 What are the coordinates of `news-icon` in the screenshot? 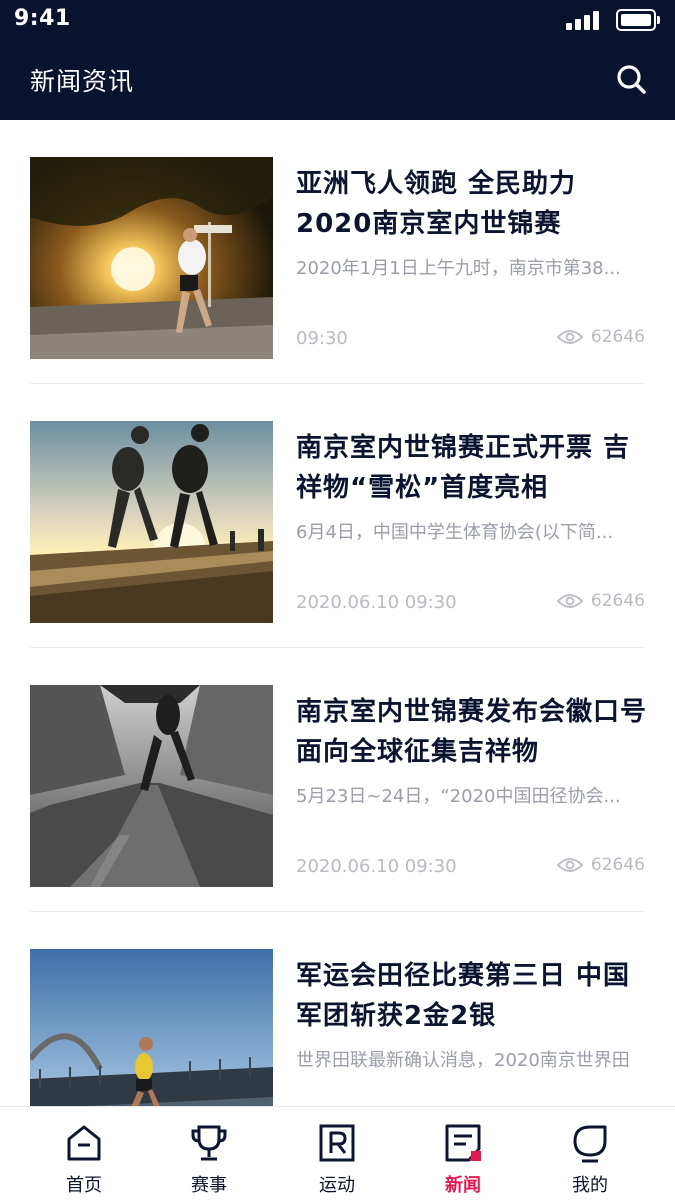 It's located at (463, 1143).